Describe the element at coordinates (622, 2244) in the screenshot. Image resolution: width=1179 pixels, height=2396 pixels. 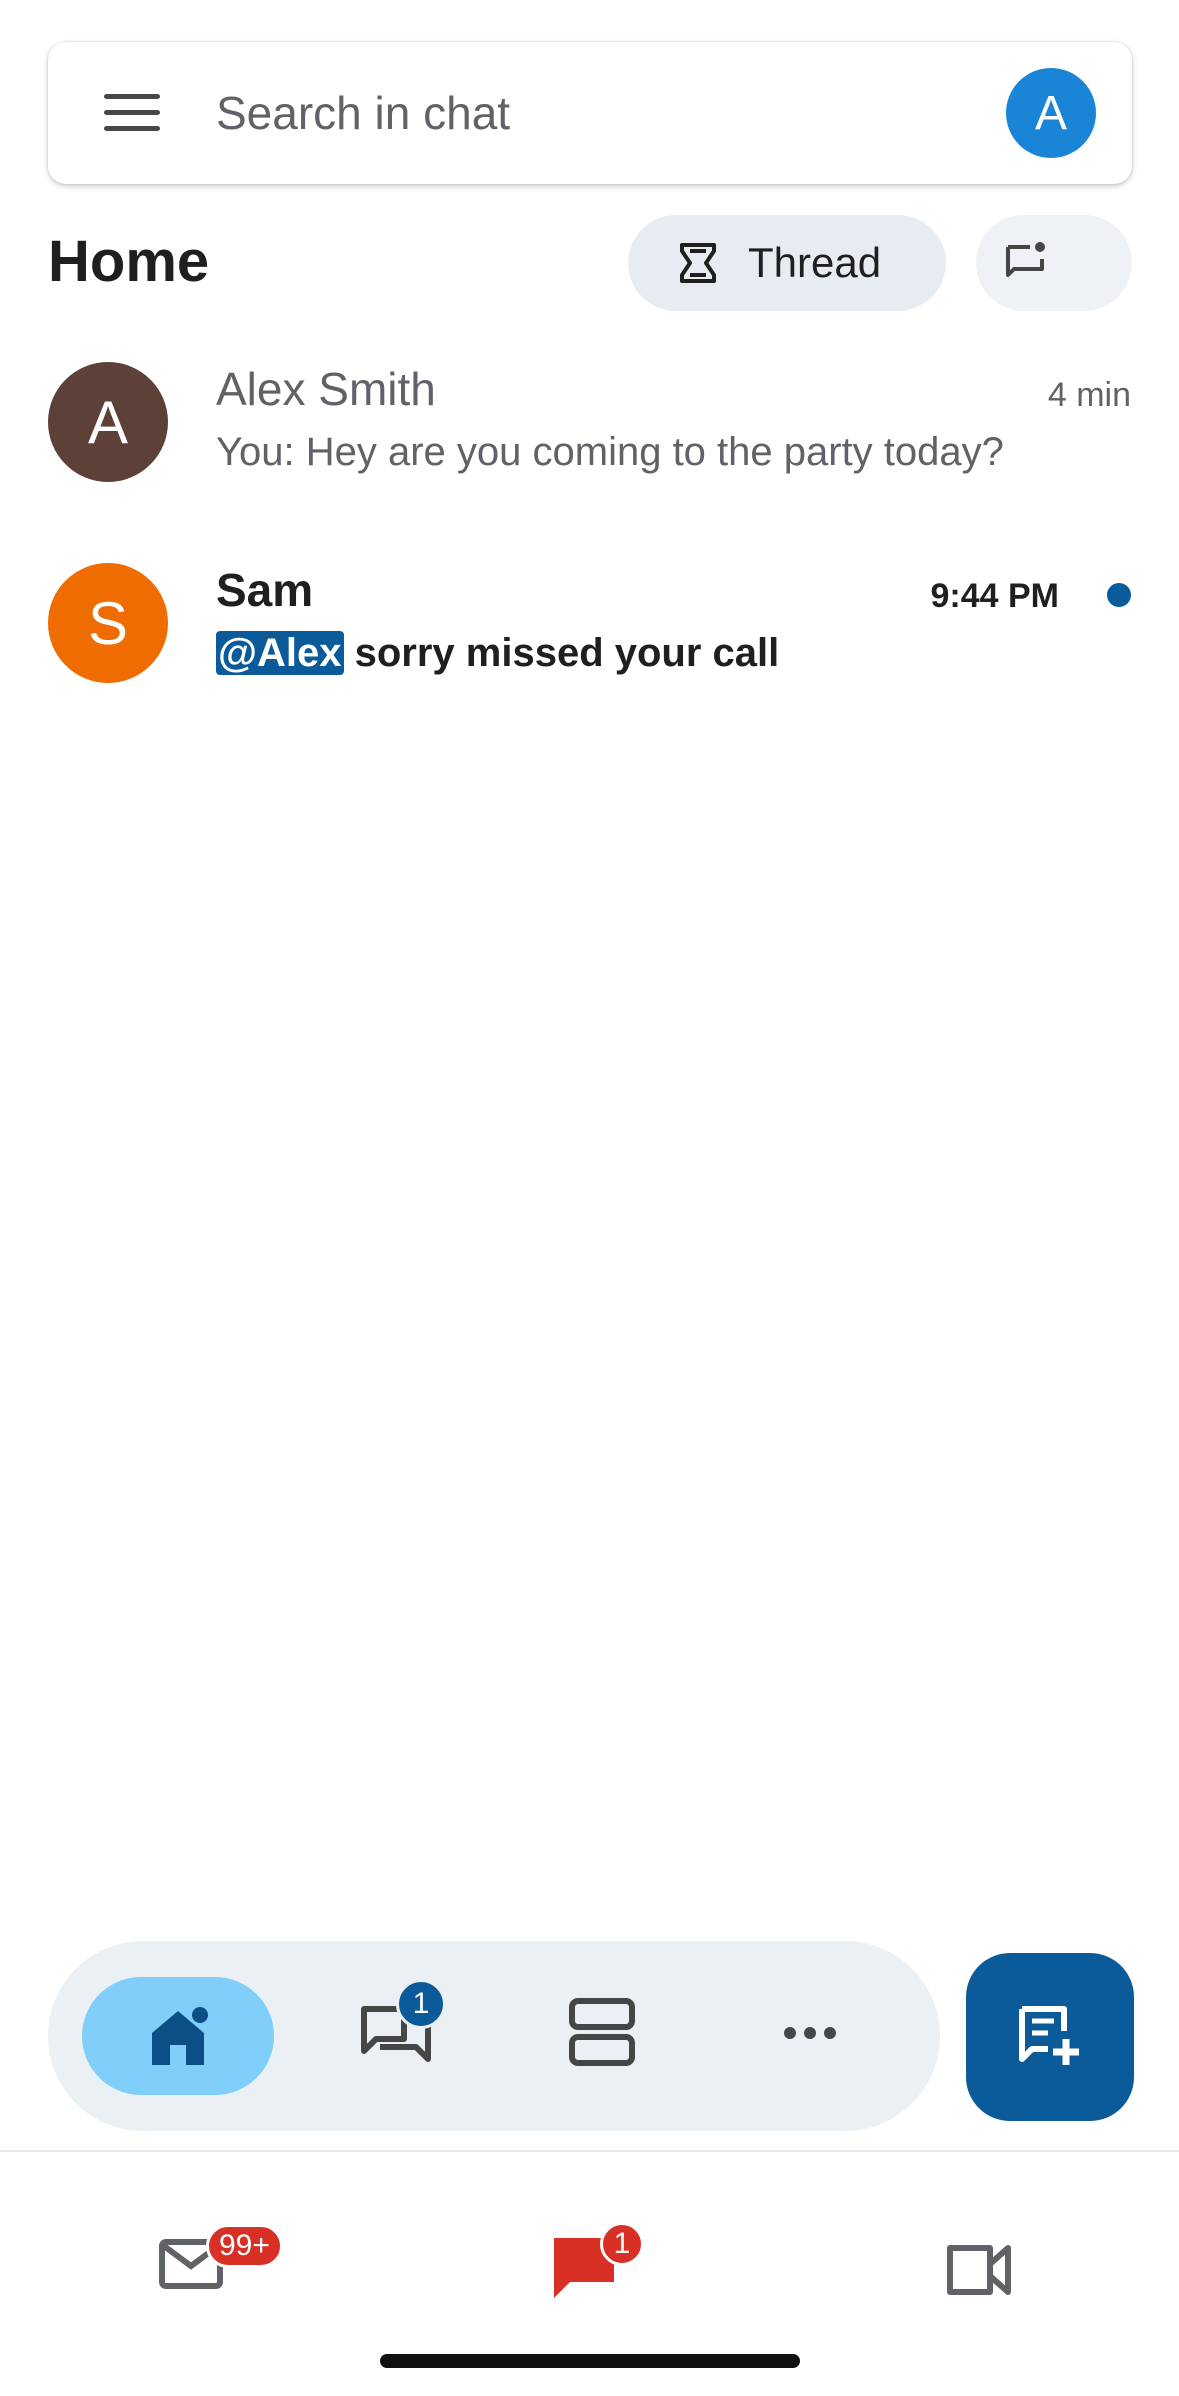
I see `chat-badge: 1` at that location.